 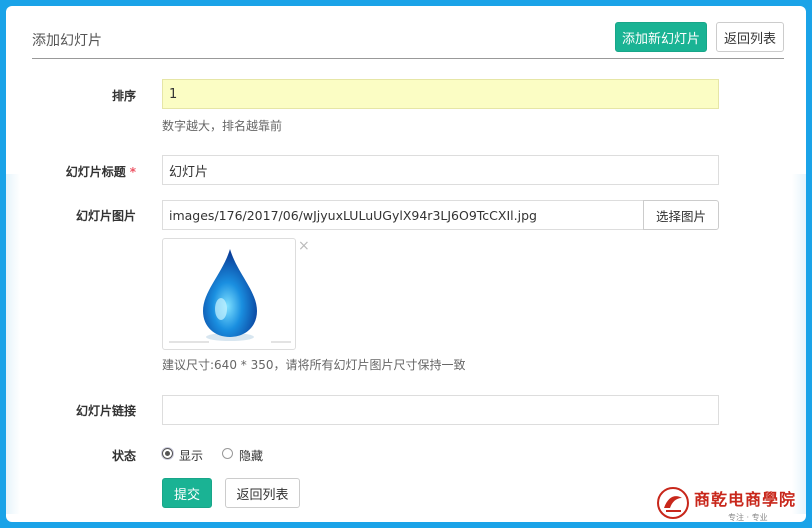 I want to click on status-show-label: 显示, so click(x=191, y=455).